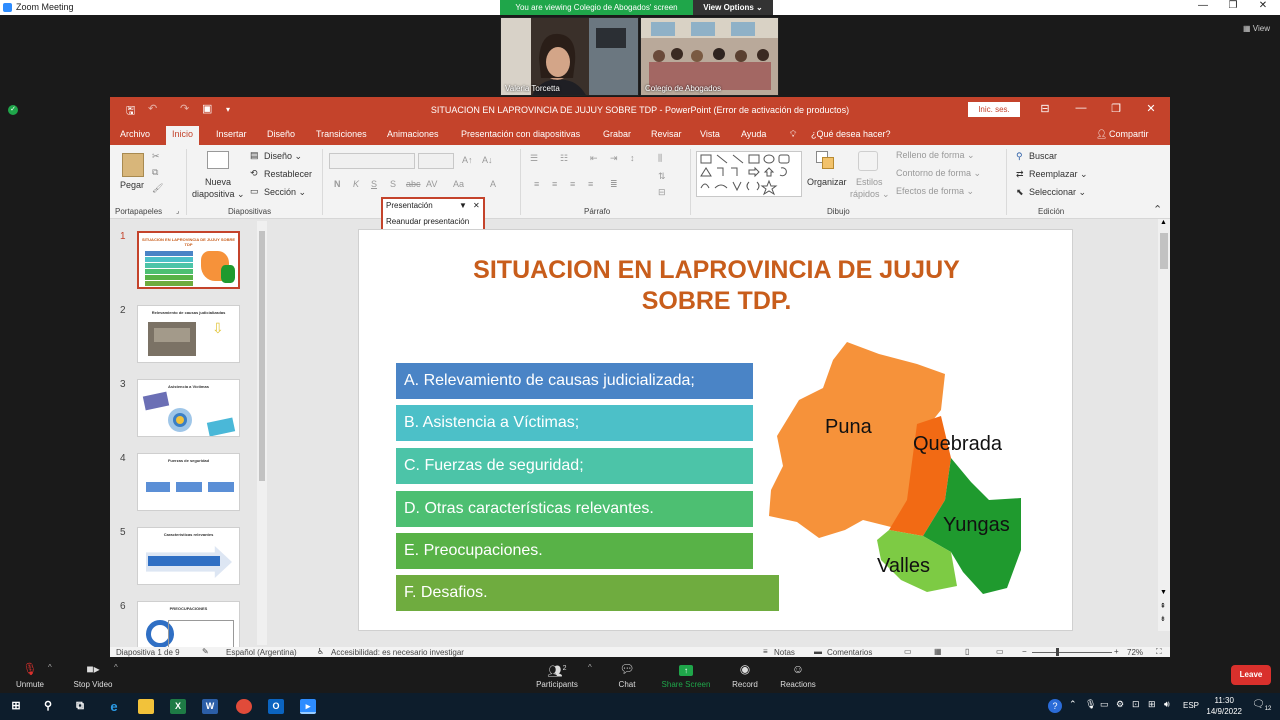 This screenshot has width=1280, height=720. Describe the element at coordinates (467, 160) in the screenshot. I see `grow-font-icon: A↑` at that location.